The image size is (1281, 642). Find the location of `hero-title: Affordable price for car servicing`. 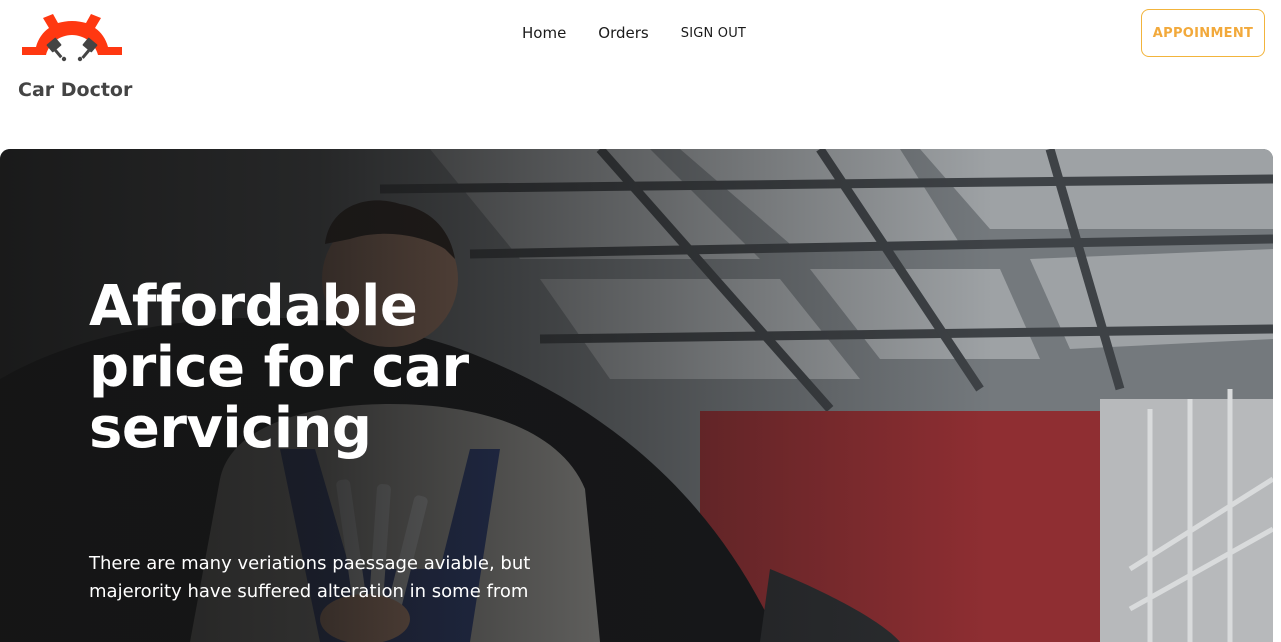

hero-title: Affordable price for car servicing is located at coordinates (279, 367).